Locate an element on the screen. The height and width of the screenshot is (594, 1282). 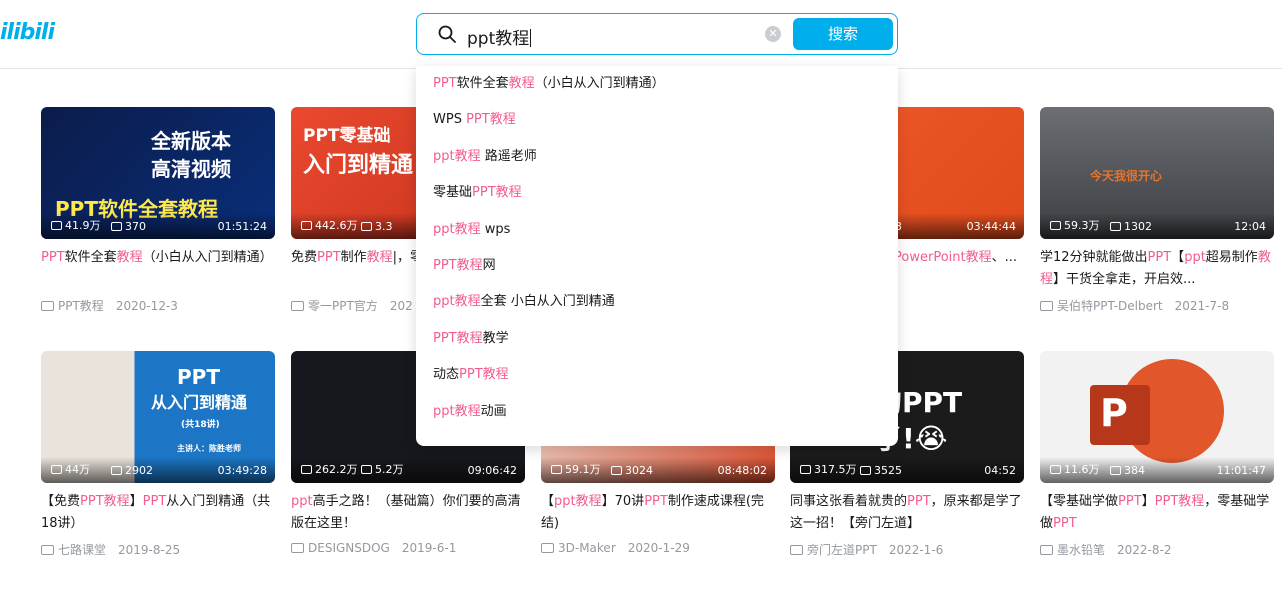
video-duration: 03:44:44 is located at coordinates (991, 226).